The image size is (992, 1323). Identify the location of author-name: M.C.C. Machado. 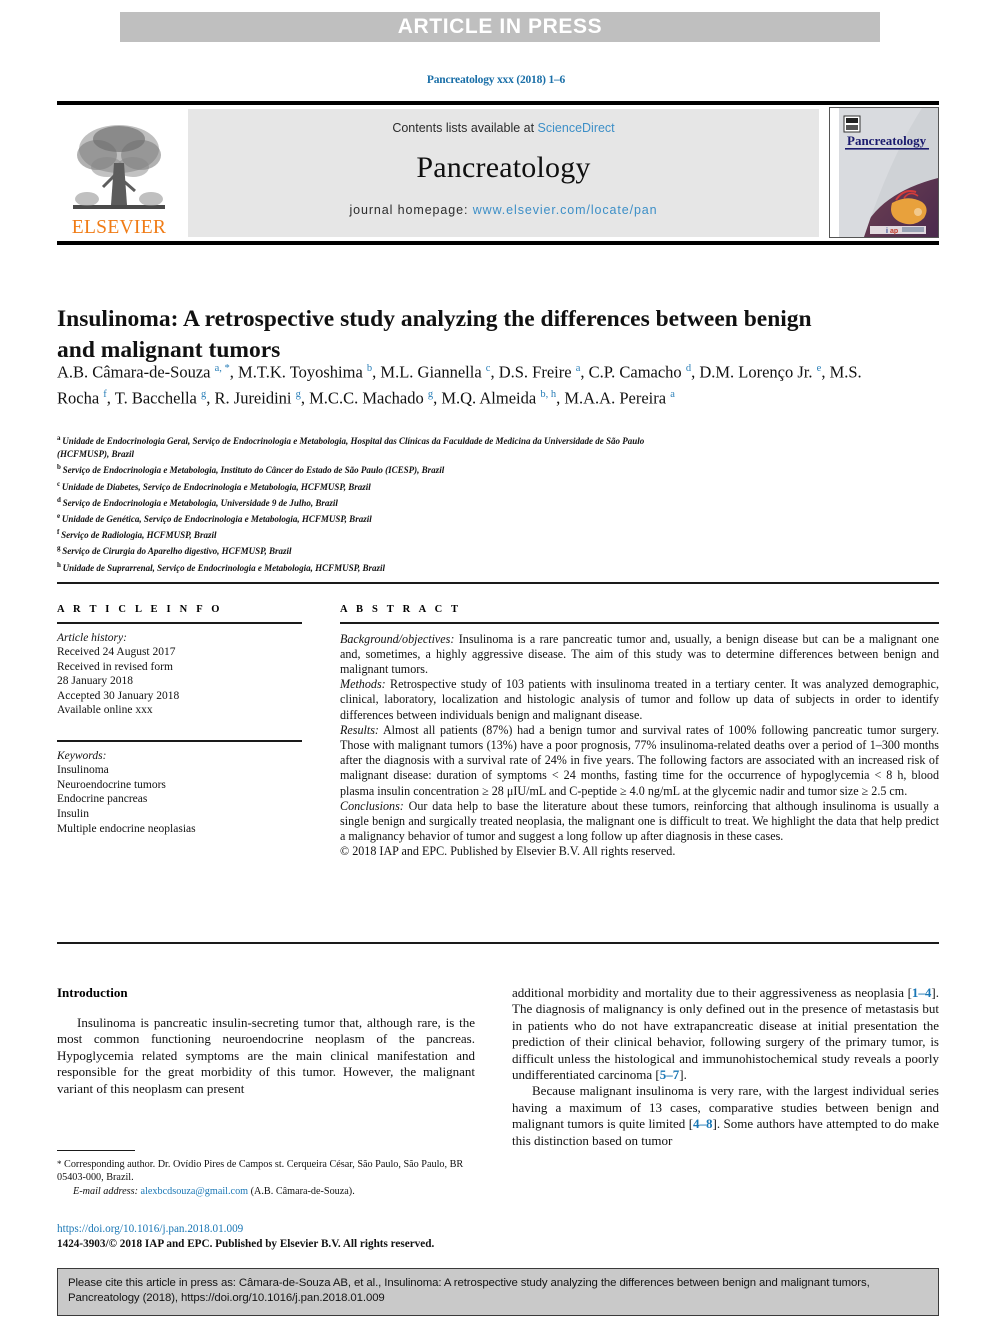
(368, 398).